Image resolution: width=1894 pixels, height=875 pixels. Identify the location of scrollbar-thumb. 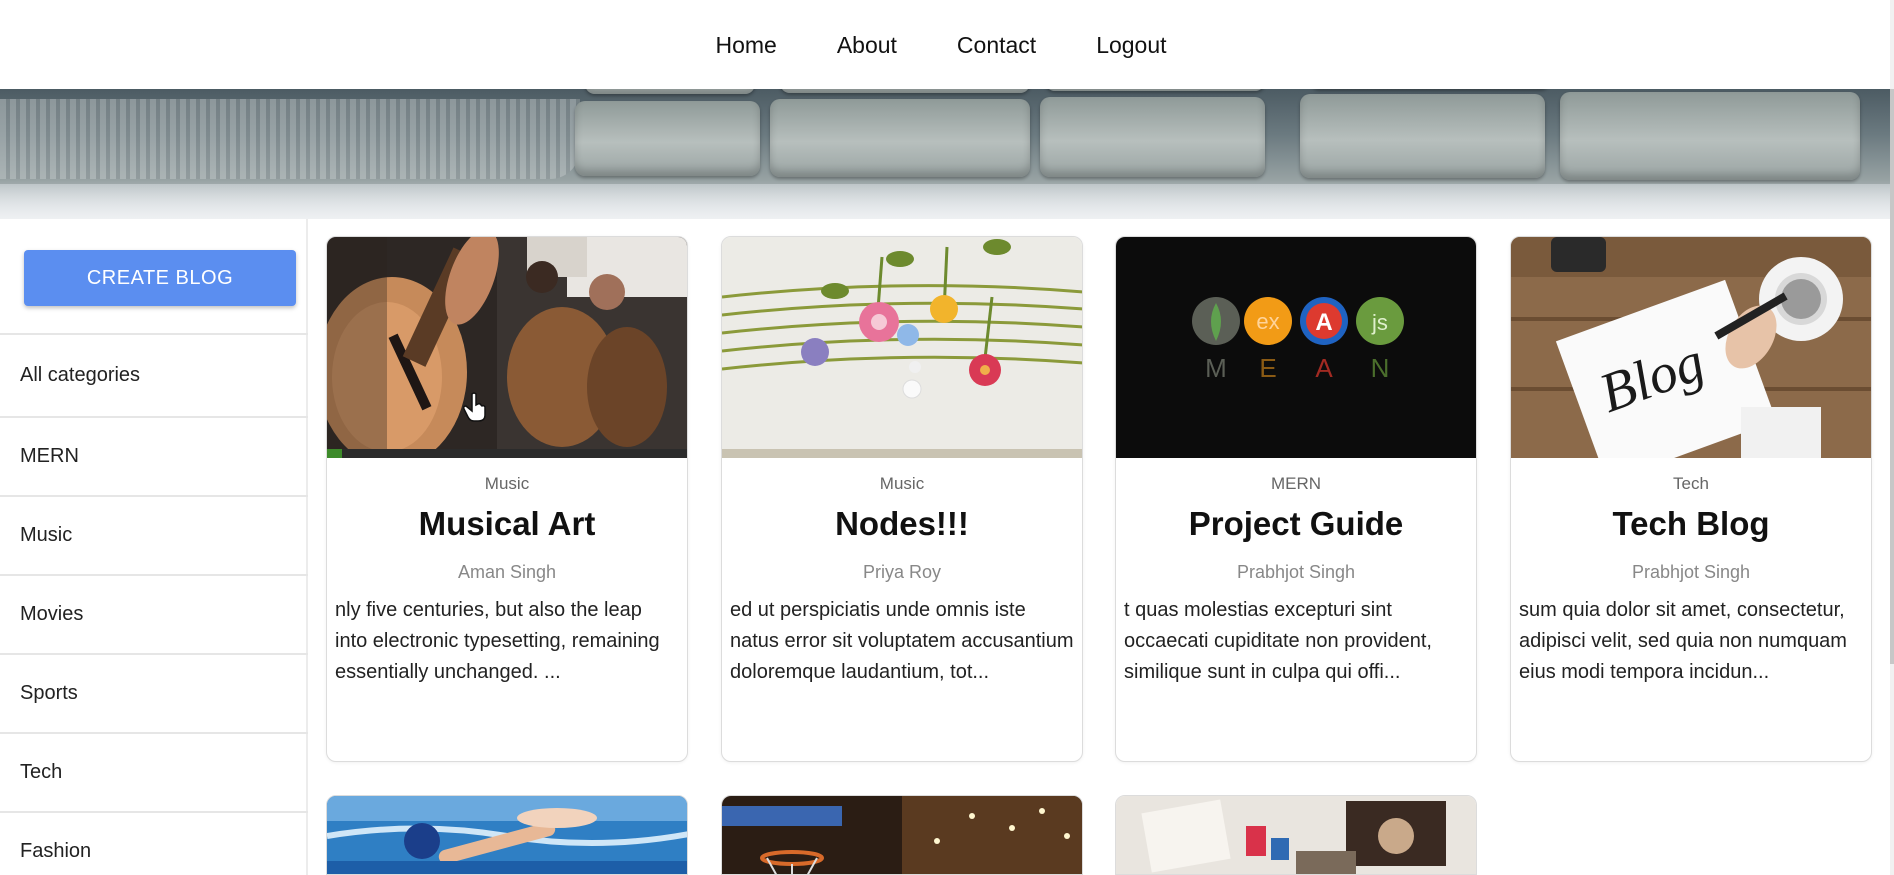
(1892, 376).